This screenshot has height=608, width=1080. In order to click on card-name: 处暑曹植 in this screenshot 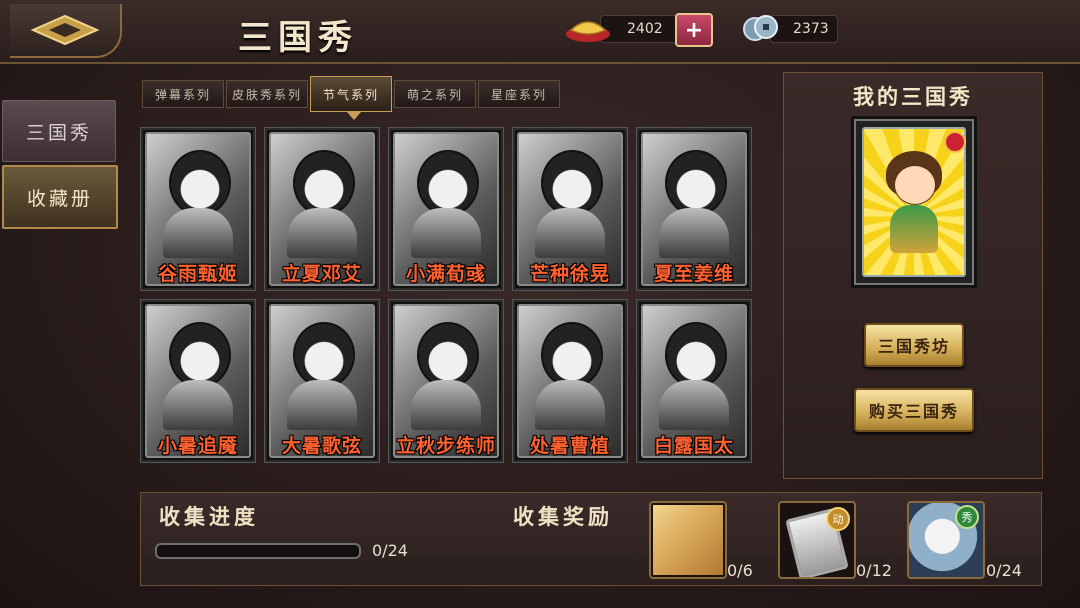, I will do `click(569, 446)`.